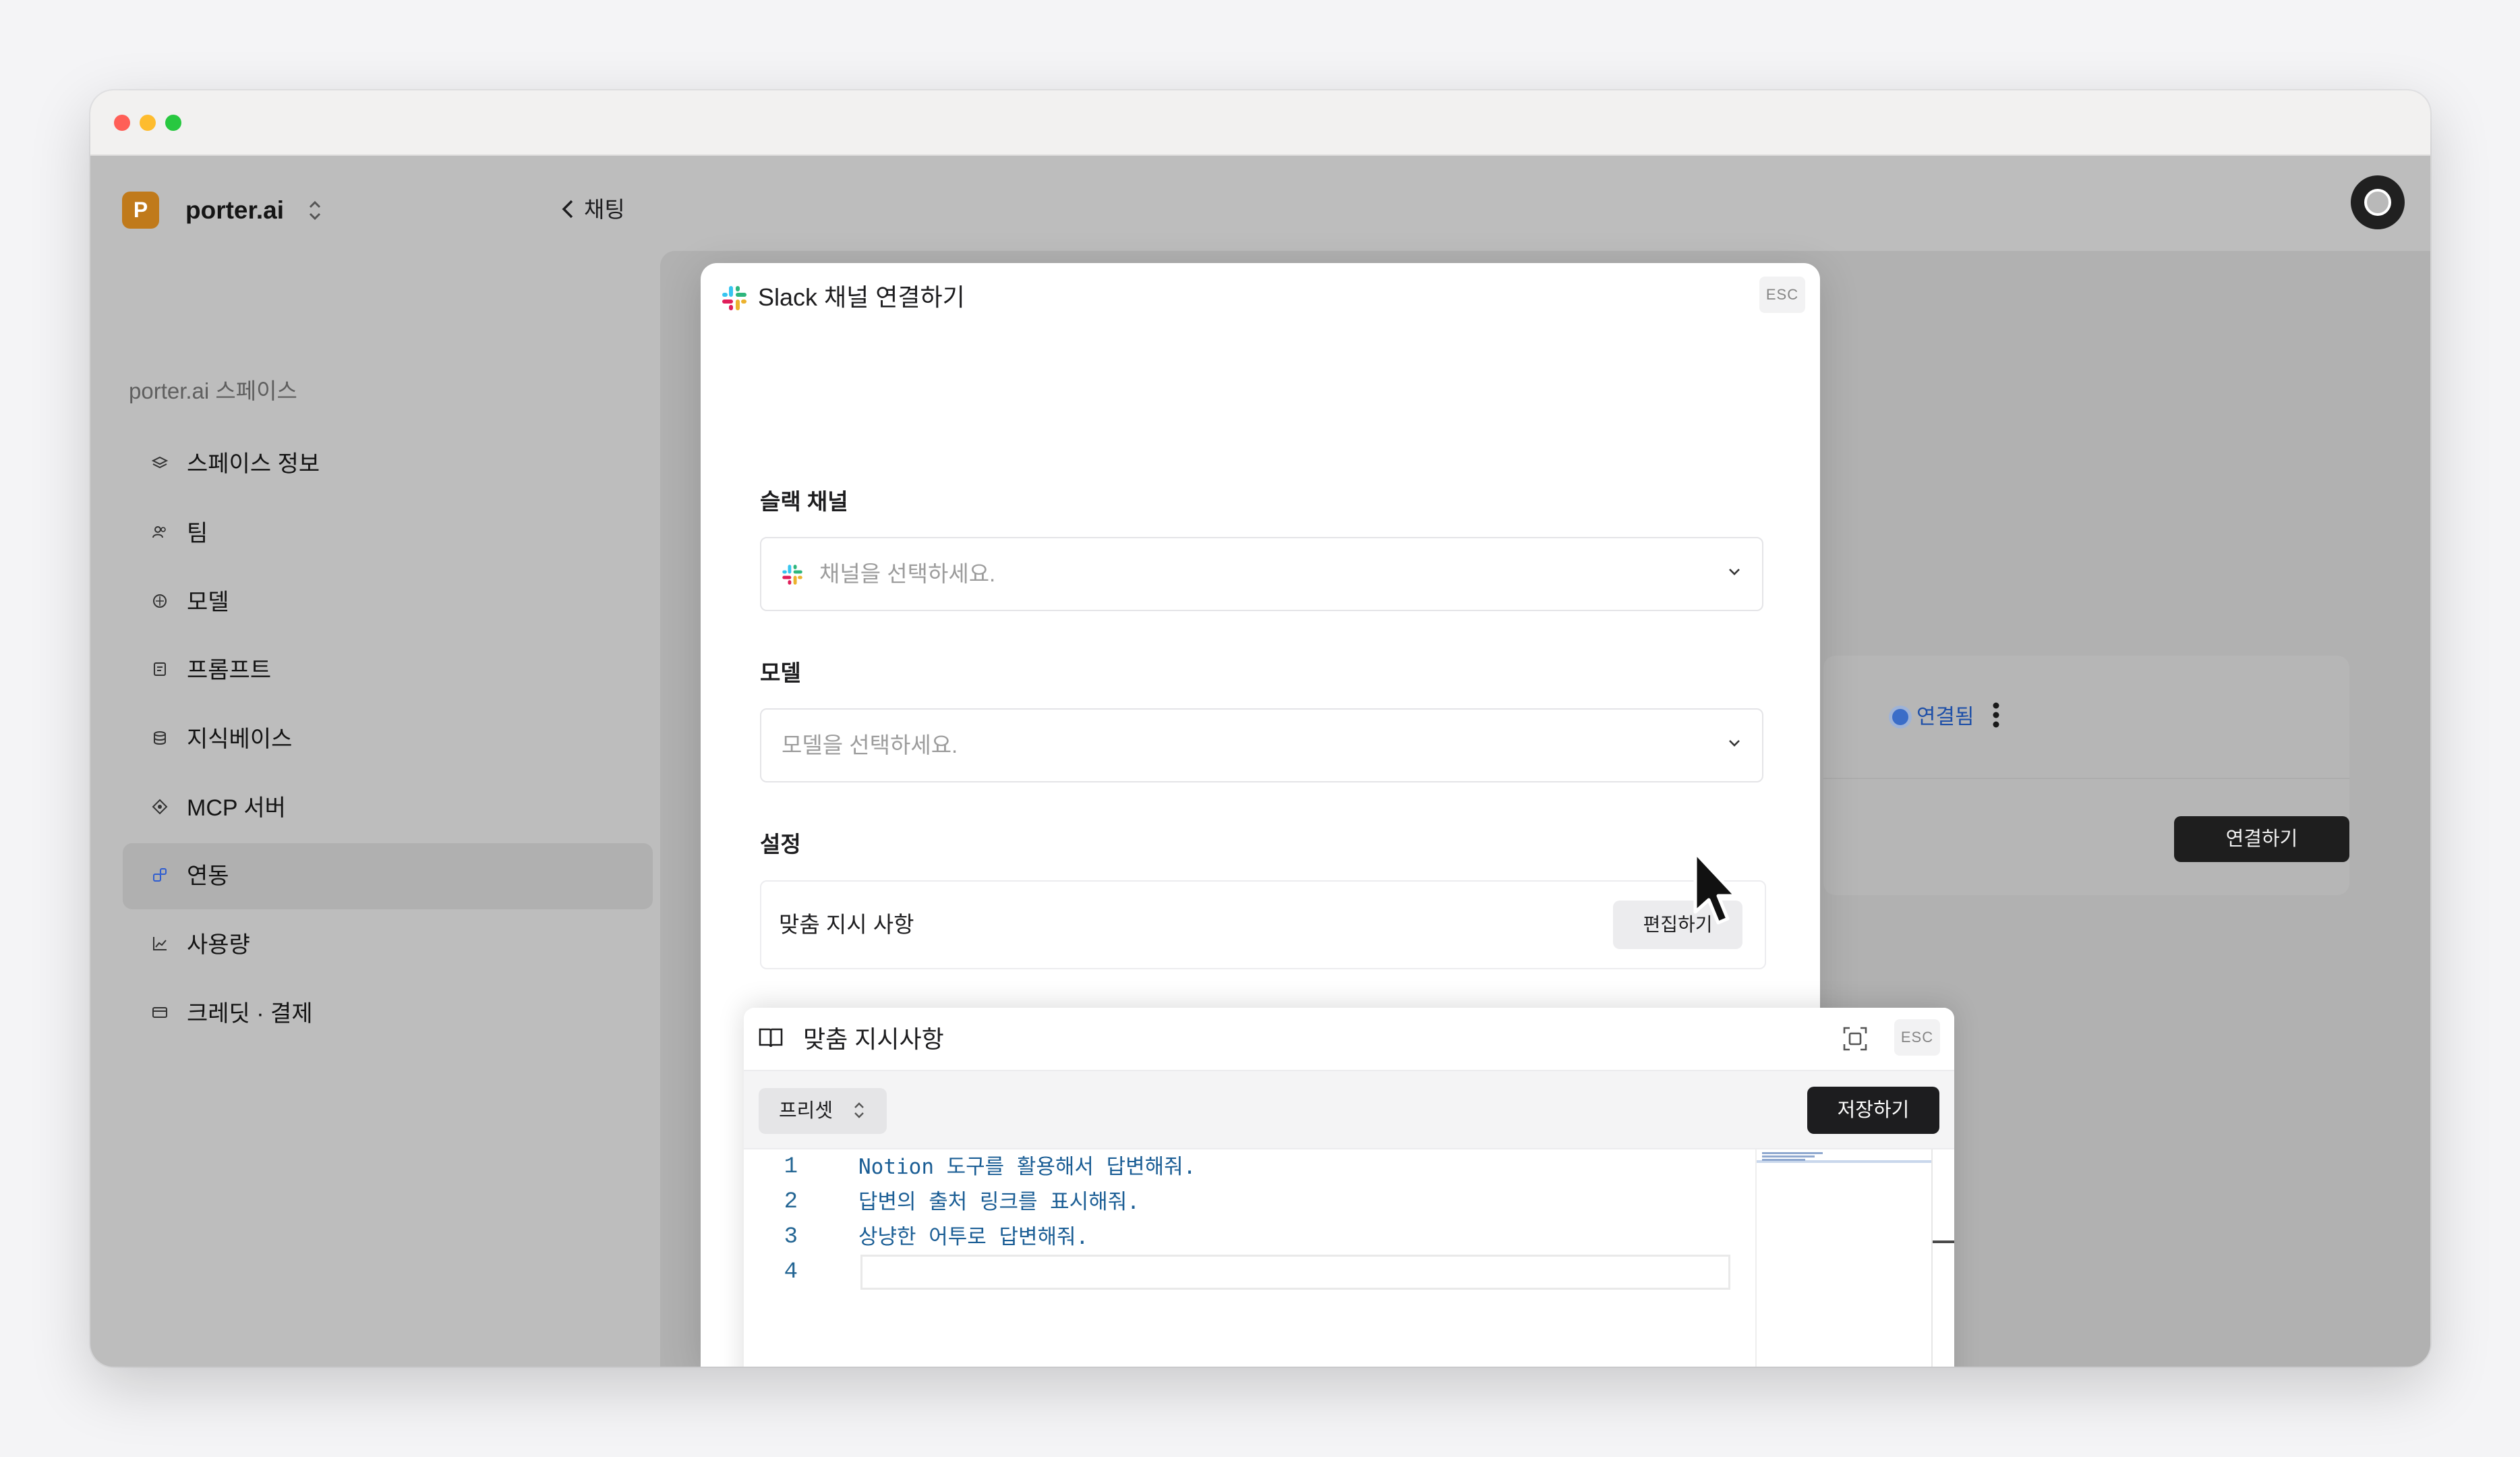 The width and height of the screenshot is (2520, 1457). Describe the element at coordinates (160, 739) in the screenshot. I see `database-icon` at that location.